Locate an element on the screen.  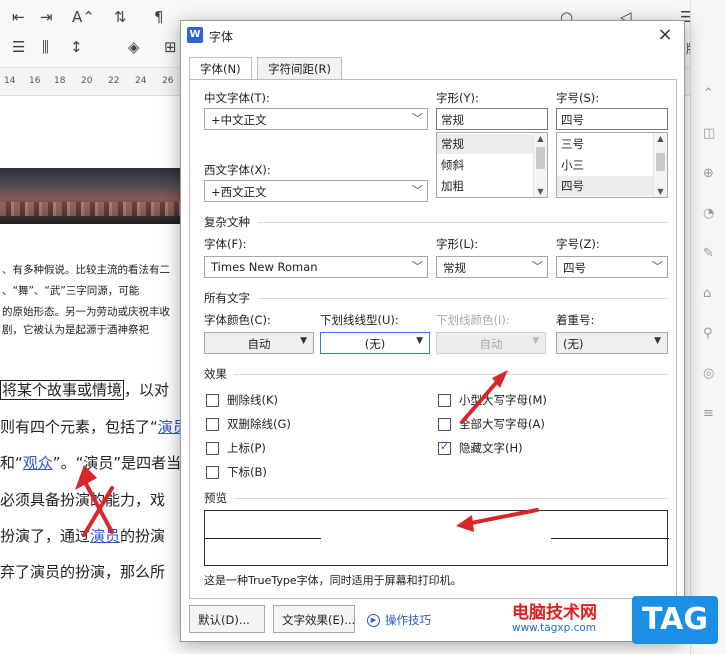
preview-section-title: 预览 is located at coordinates (215, 498).